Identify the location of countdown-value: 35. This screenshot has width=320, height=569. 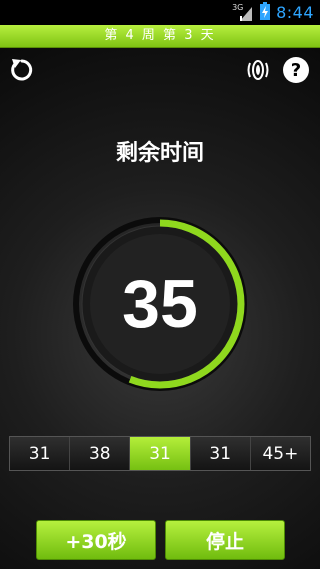
(160, 304).